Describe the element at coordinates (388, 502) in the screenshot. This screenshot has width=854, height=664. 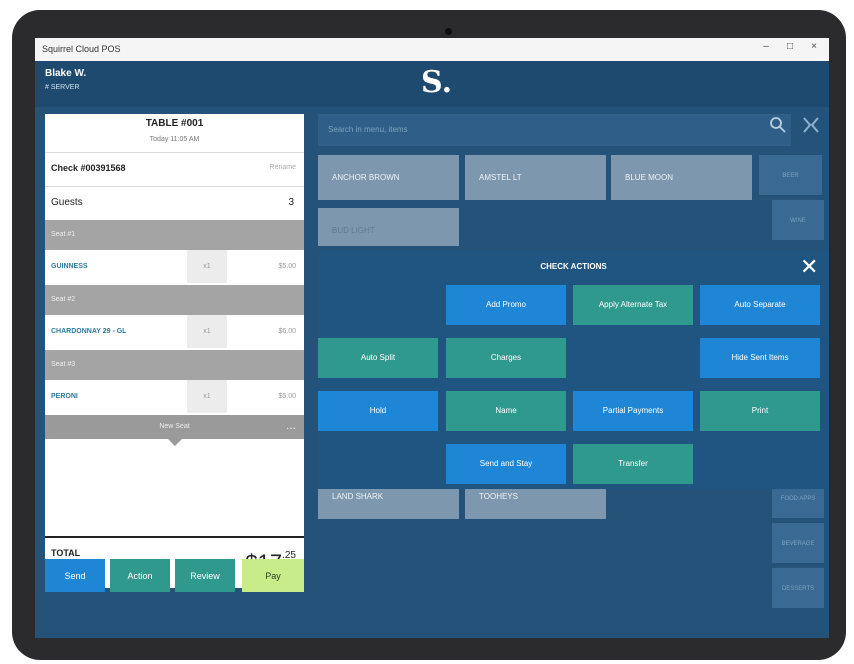
I see `product-button: LAND SHARK` at that location.